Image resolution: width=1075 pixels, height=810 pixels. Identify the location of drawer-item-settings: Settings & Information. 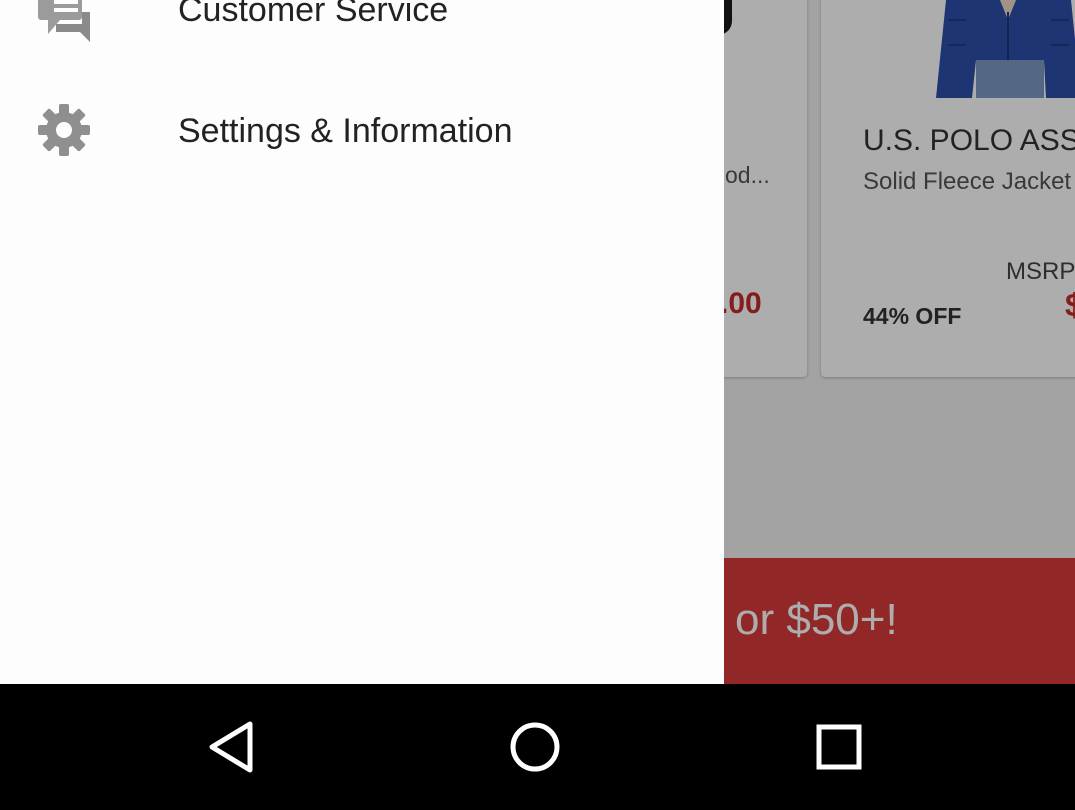
(362, 133).